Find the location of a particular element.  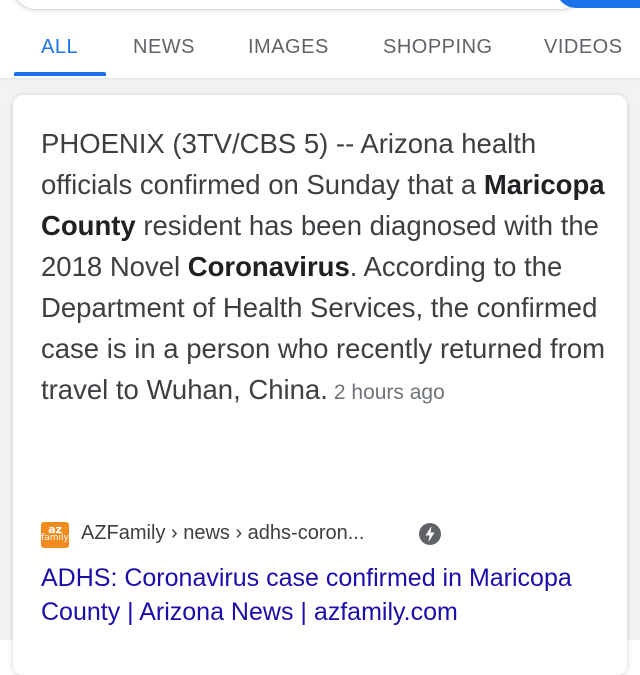

active-tab-indicator is located at coordinates (60, 74).